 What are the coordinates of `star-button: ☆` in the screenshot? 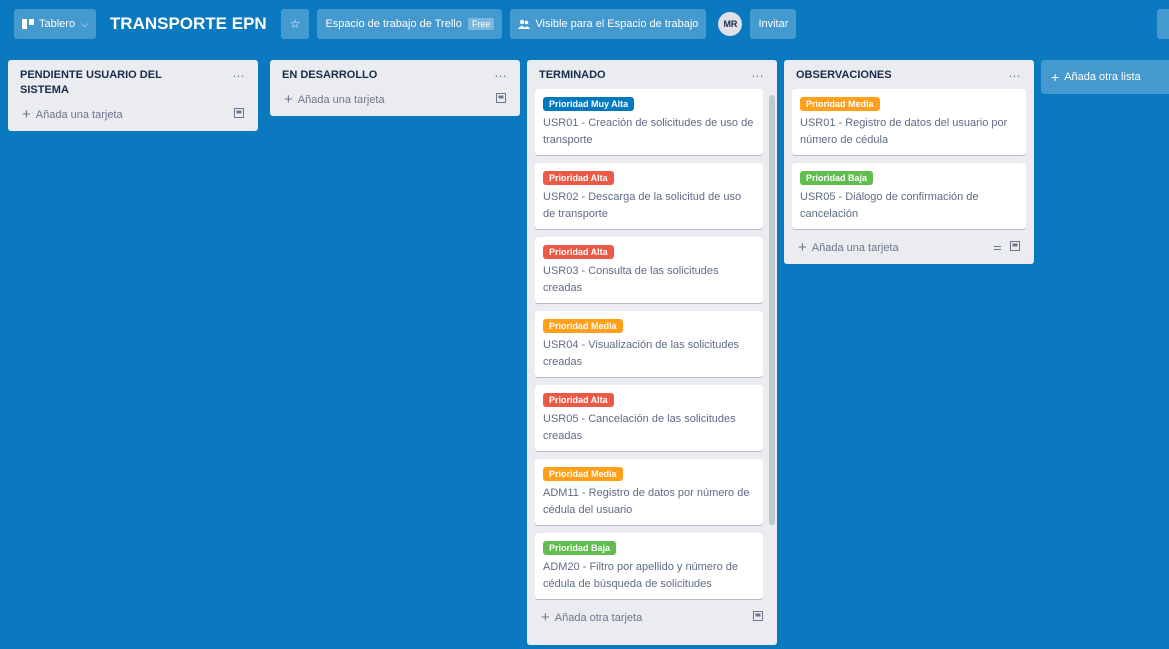 It's located at (295, 24).